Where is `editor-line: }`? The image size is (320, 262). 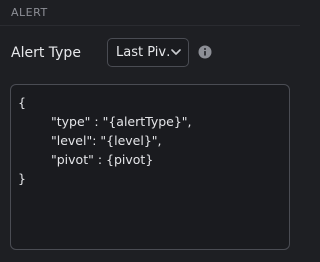
editor-line: } is located at coordinates (22, 178).